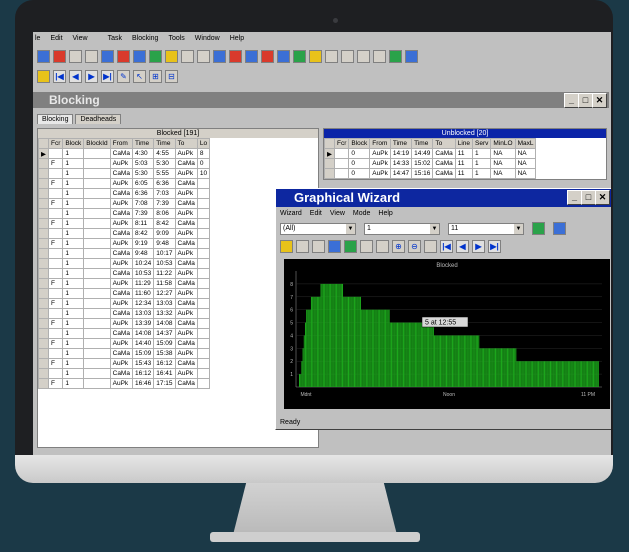 The width and height of the screenshot is (629, 552). What do you see at coordinates (143, 273) in the screenshot?
I see `table-cell: 10:53` at bounding box center [143, 273].